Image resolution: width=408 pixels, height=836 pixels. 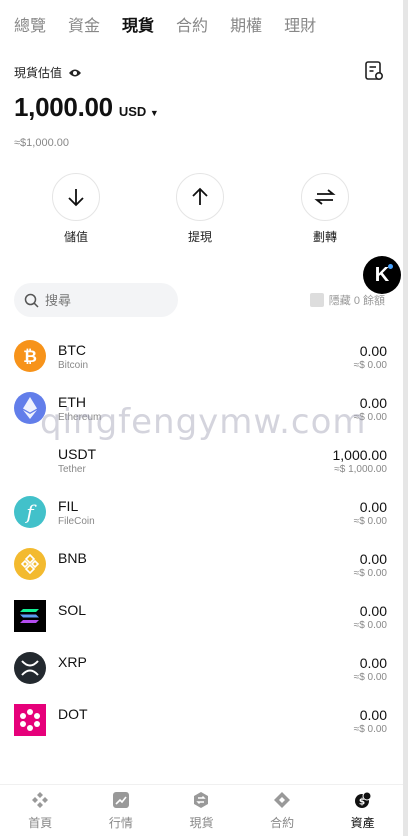 What do you see at coordinates (38, 73) in the screenshot?
I see `valuation-label: 現貨估值` at bounding box center [38, 73].